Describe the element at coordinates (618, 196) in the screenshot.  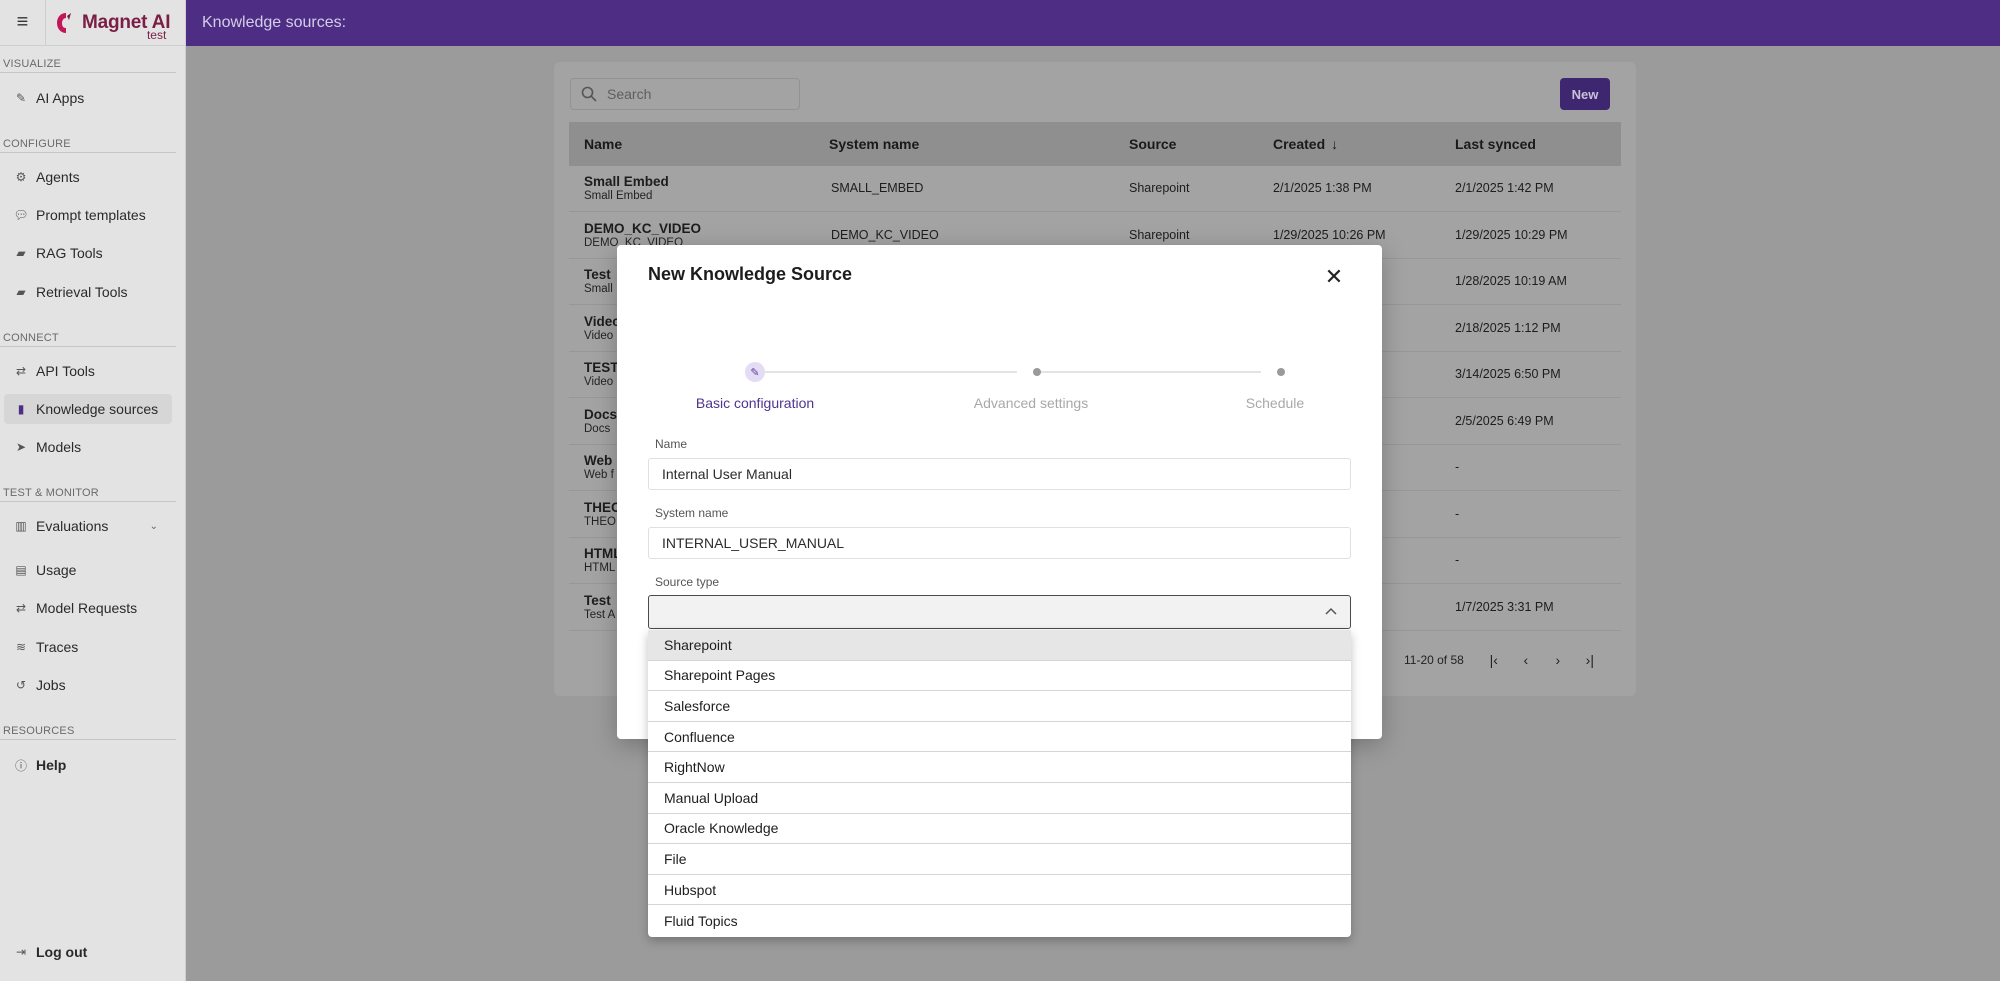
I see `cell-description: Small Embed` at that location.